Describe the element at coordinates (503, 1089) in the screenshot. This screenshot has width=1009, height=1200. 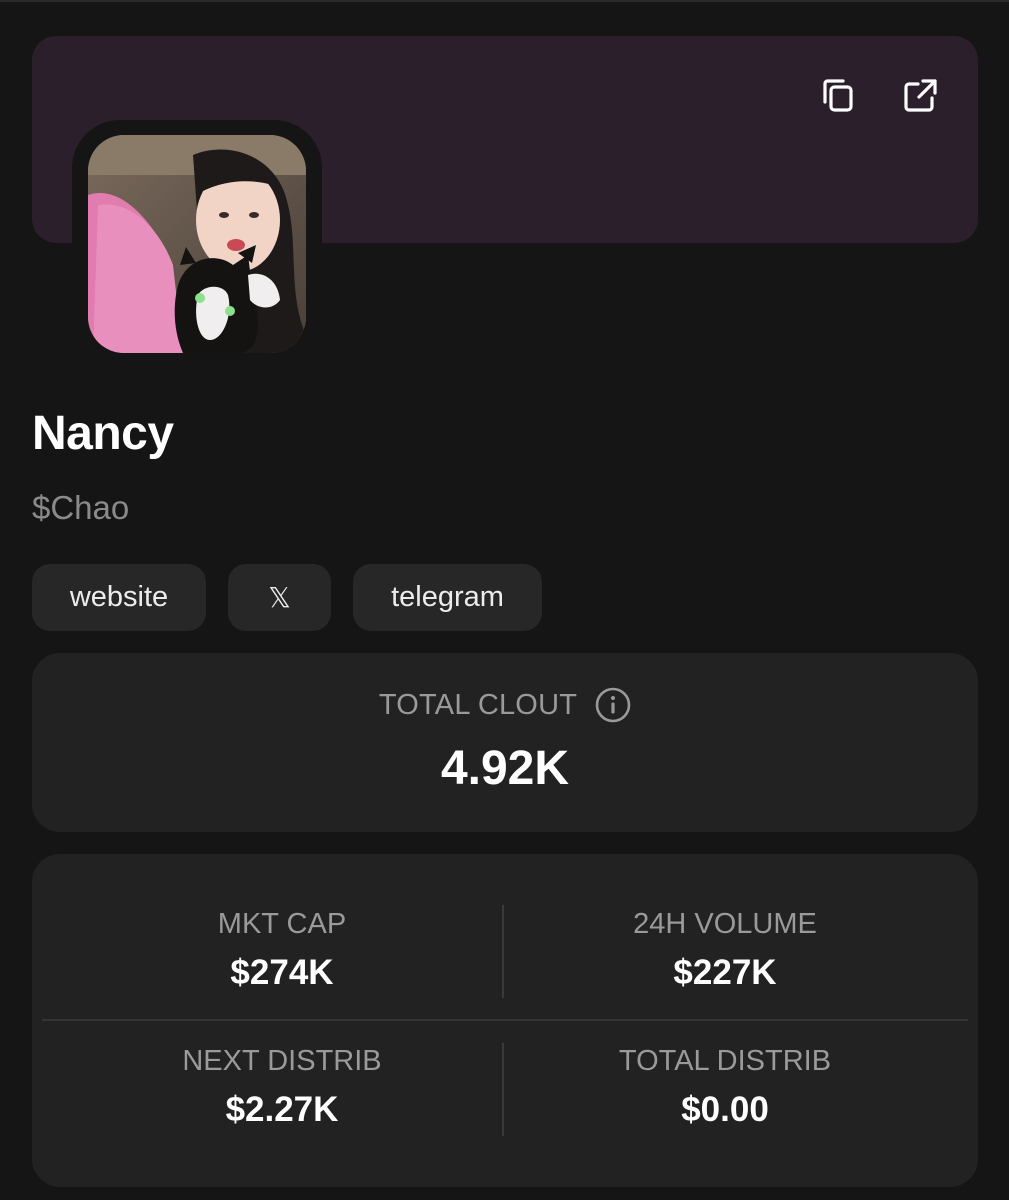
I see `stats-divider-vertical-bottom` at that location.